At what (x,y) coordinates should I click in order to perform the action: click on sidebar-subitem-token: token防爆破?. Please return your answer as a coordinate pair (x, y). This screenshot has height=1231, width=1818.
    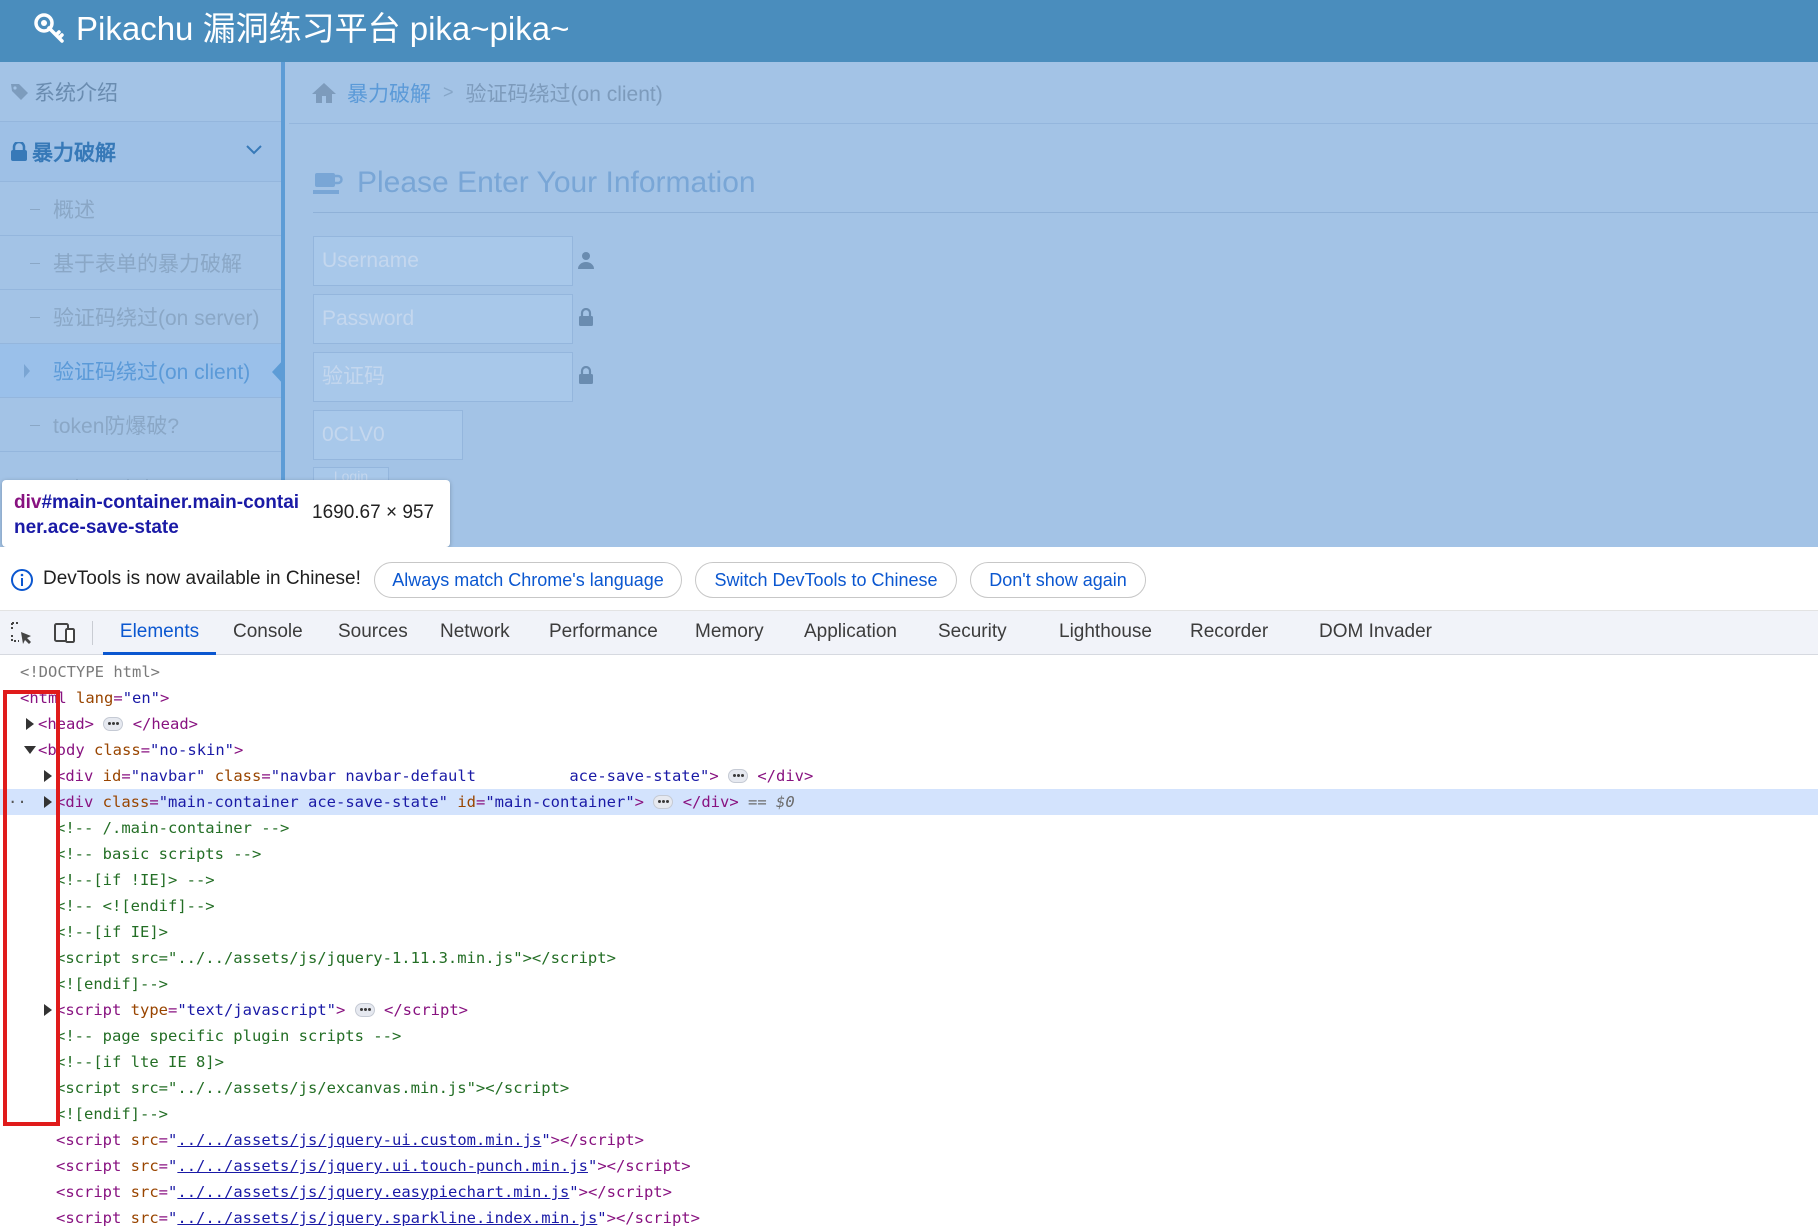
    Looking at the image, I should click on (140, 425).